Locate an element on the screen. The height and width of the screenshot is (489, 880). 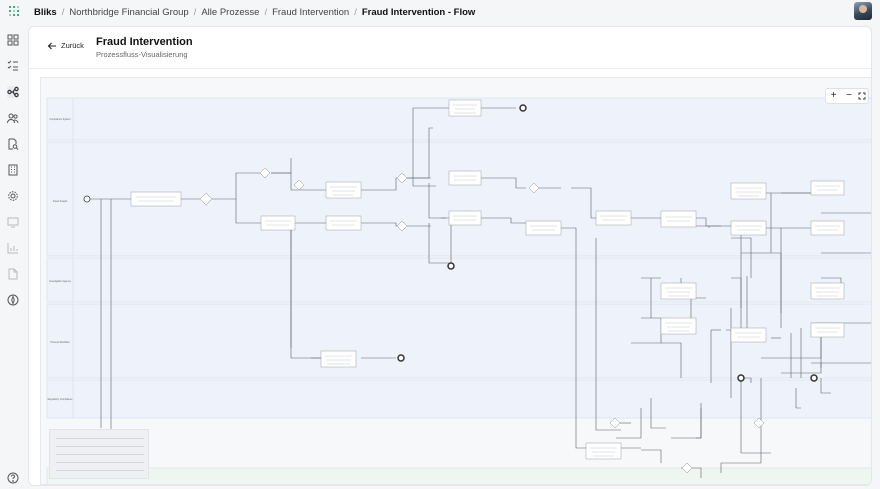
settings-icon is located at coordinates (13, 196).